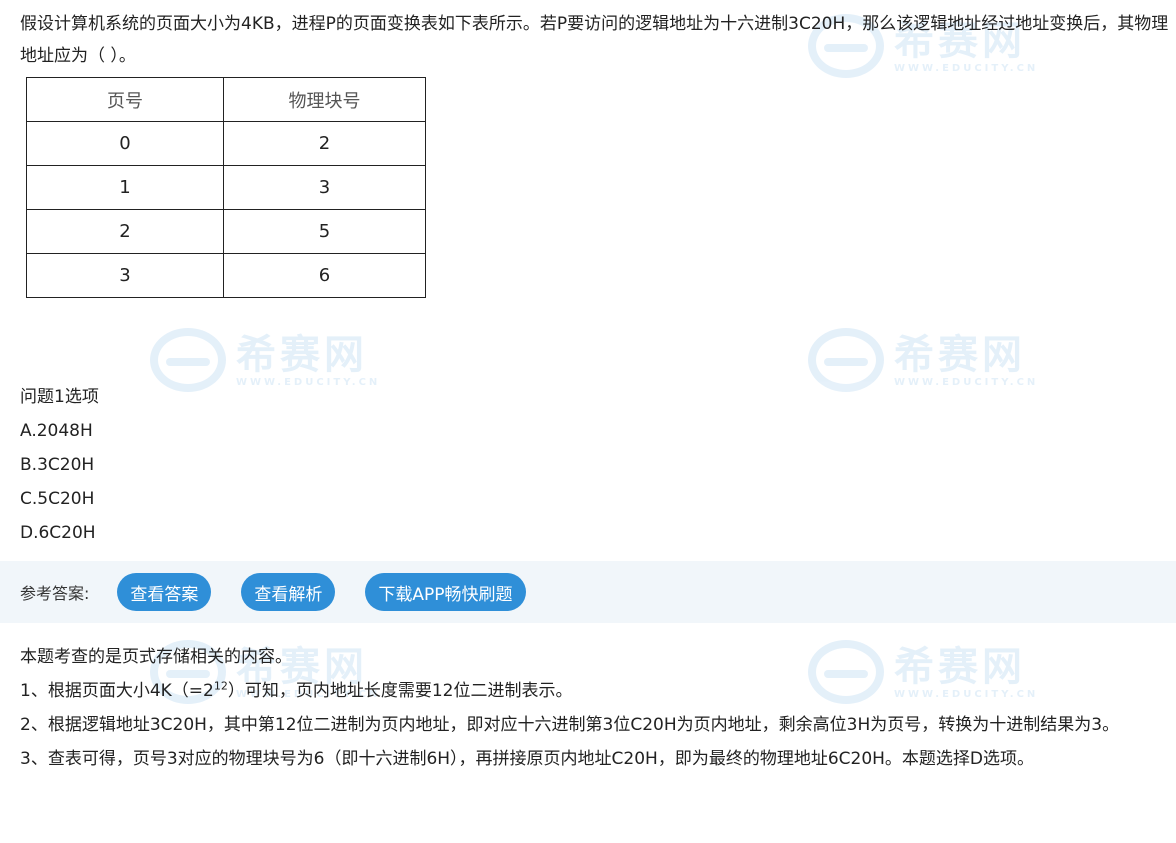  What do you see at coordinates (59, 397) in the screenshot?
I see `options-title: 问题1选项` at bounding box center [59, 397].